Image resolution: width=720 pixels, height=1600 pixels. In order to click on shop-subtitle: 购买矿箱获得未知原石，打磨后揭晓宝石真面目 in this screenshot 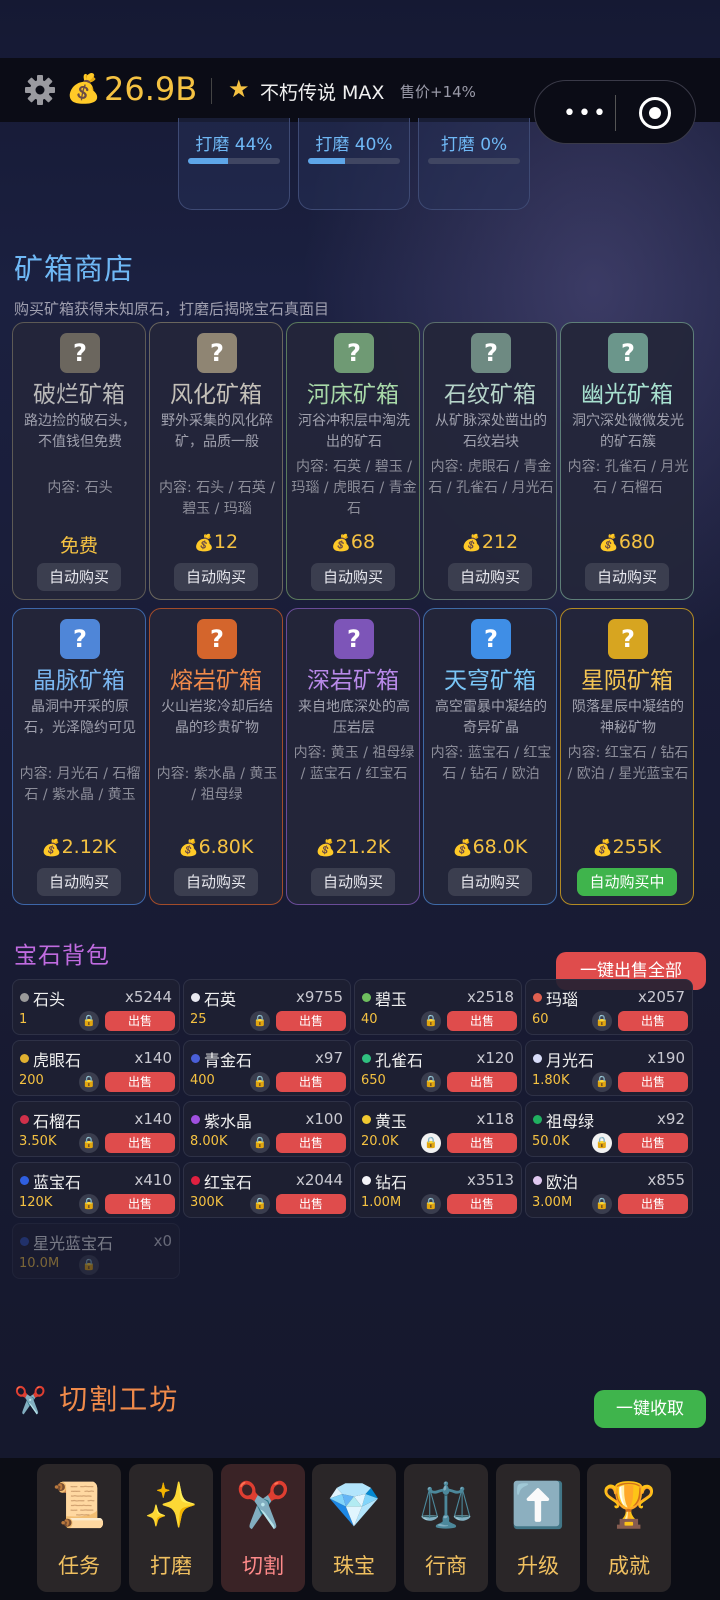, I will do `click(172, 309)`.